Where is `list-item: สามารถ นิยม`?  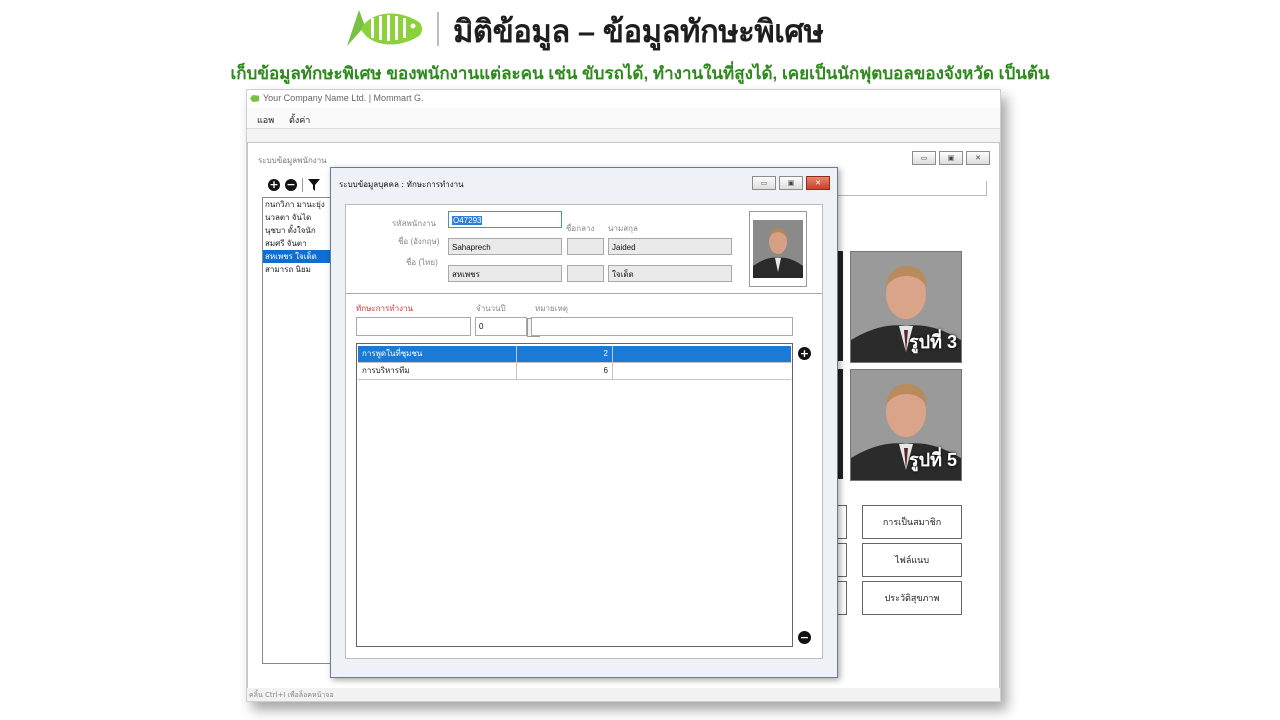
list-item: สามารถ นิยม is located at coordinates (297, 269).